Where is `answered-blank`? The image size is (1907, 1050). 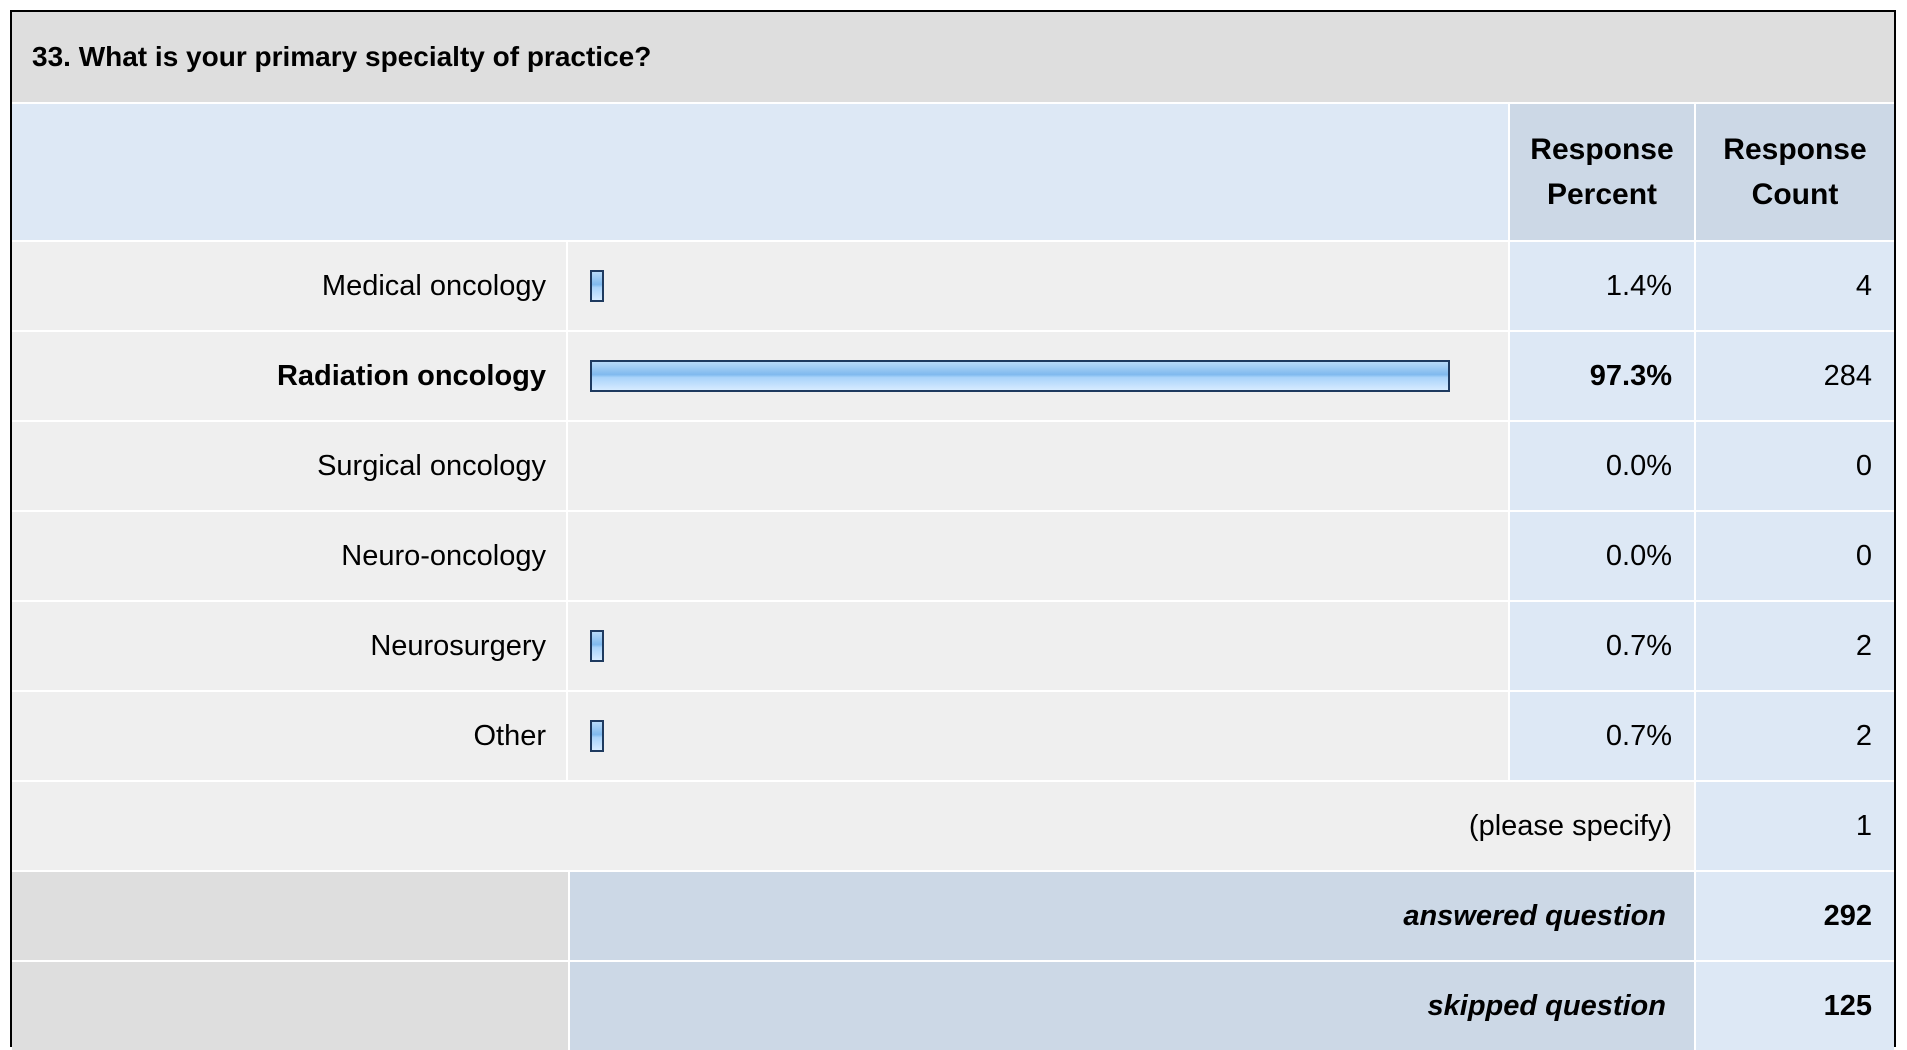 answered-blank is located at coordinates (290, 915).